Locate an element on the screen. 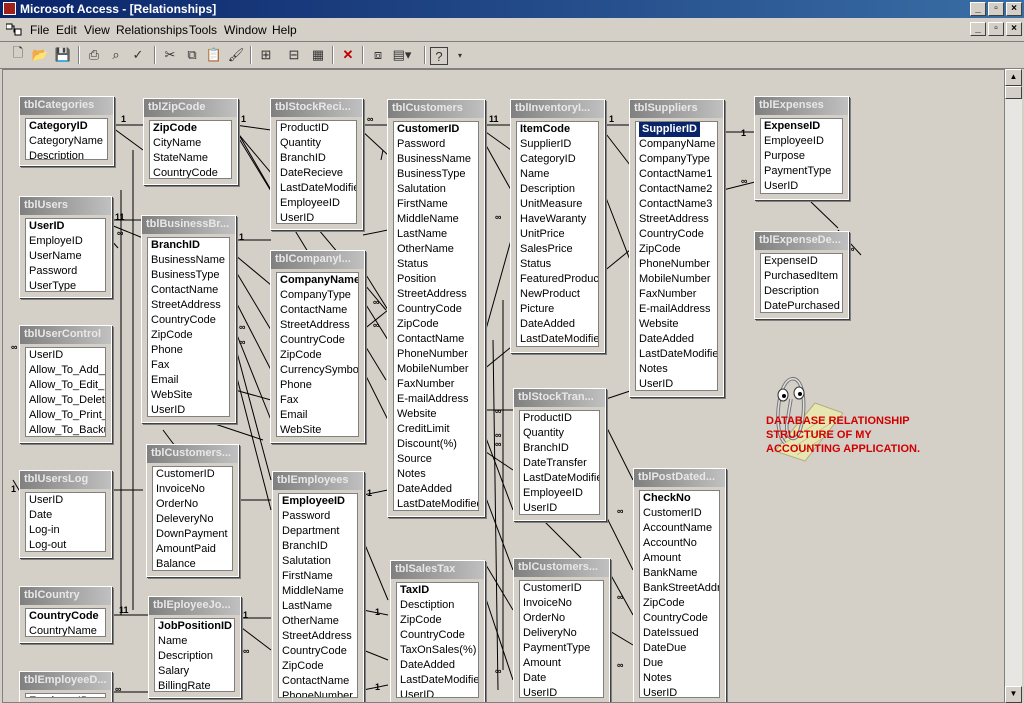 The image size is (1024, 703). field-item: CheckNo is located at coordinates (679, 498).